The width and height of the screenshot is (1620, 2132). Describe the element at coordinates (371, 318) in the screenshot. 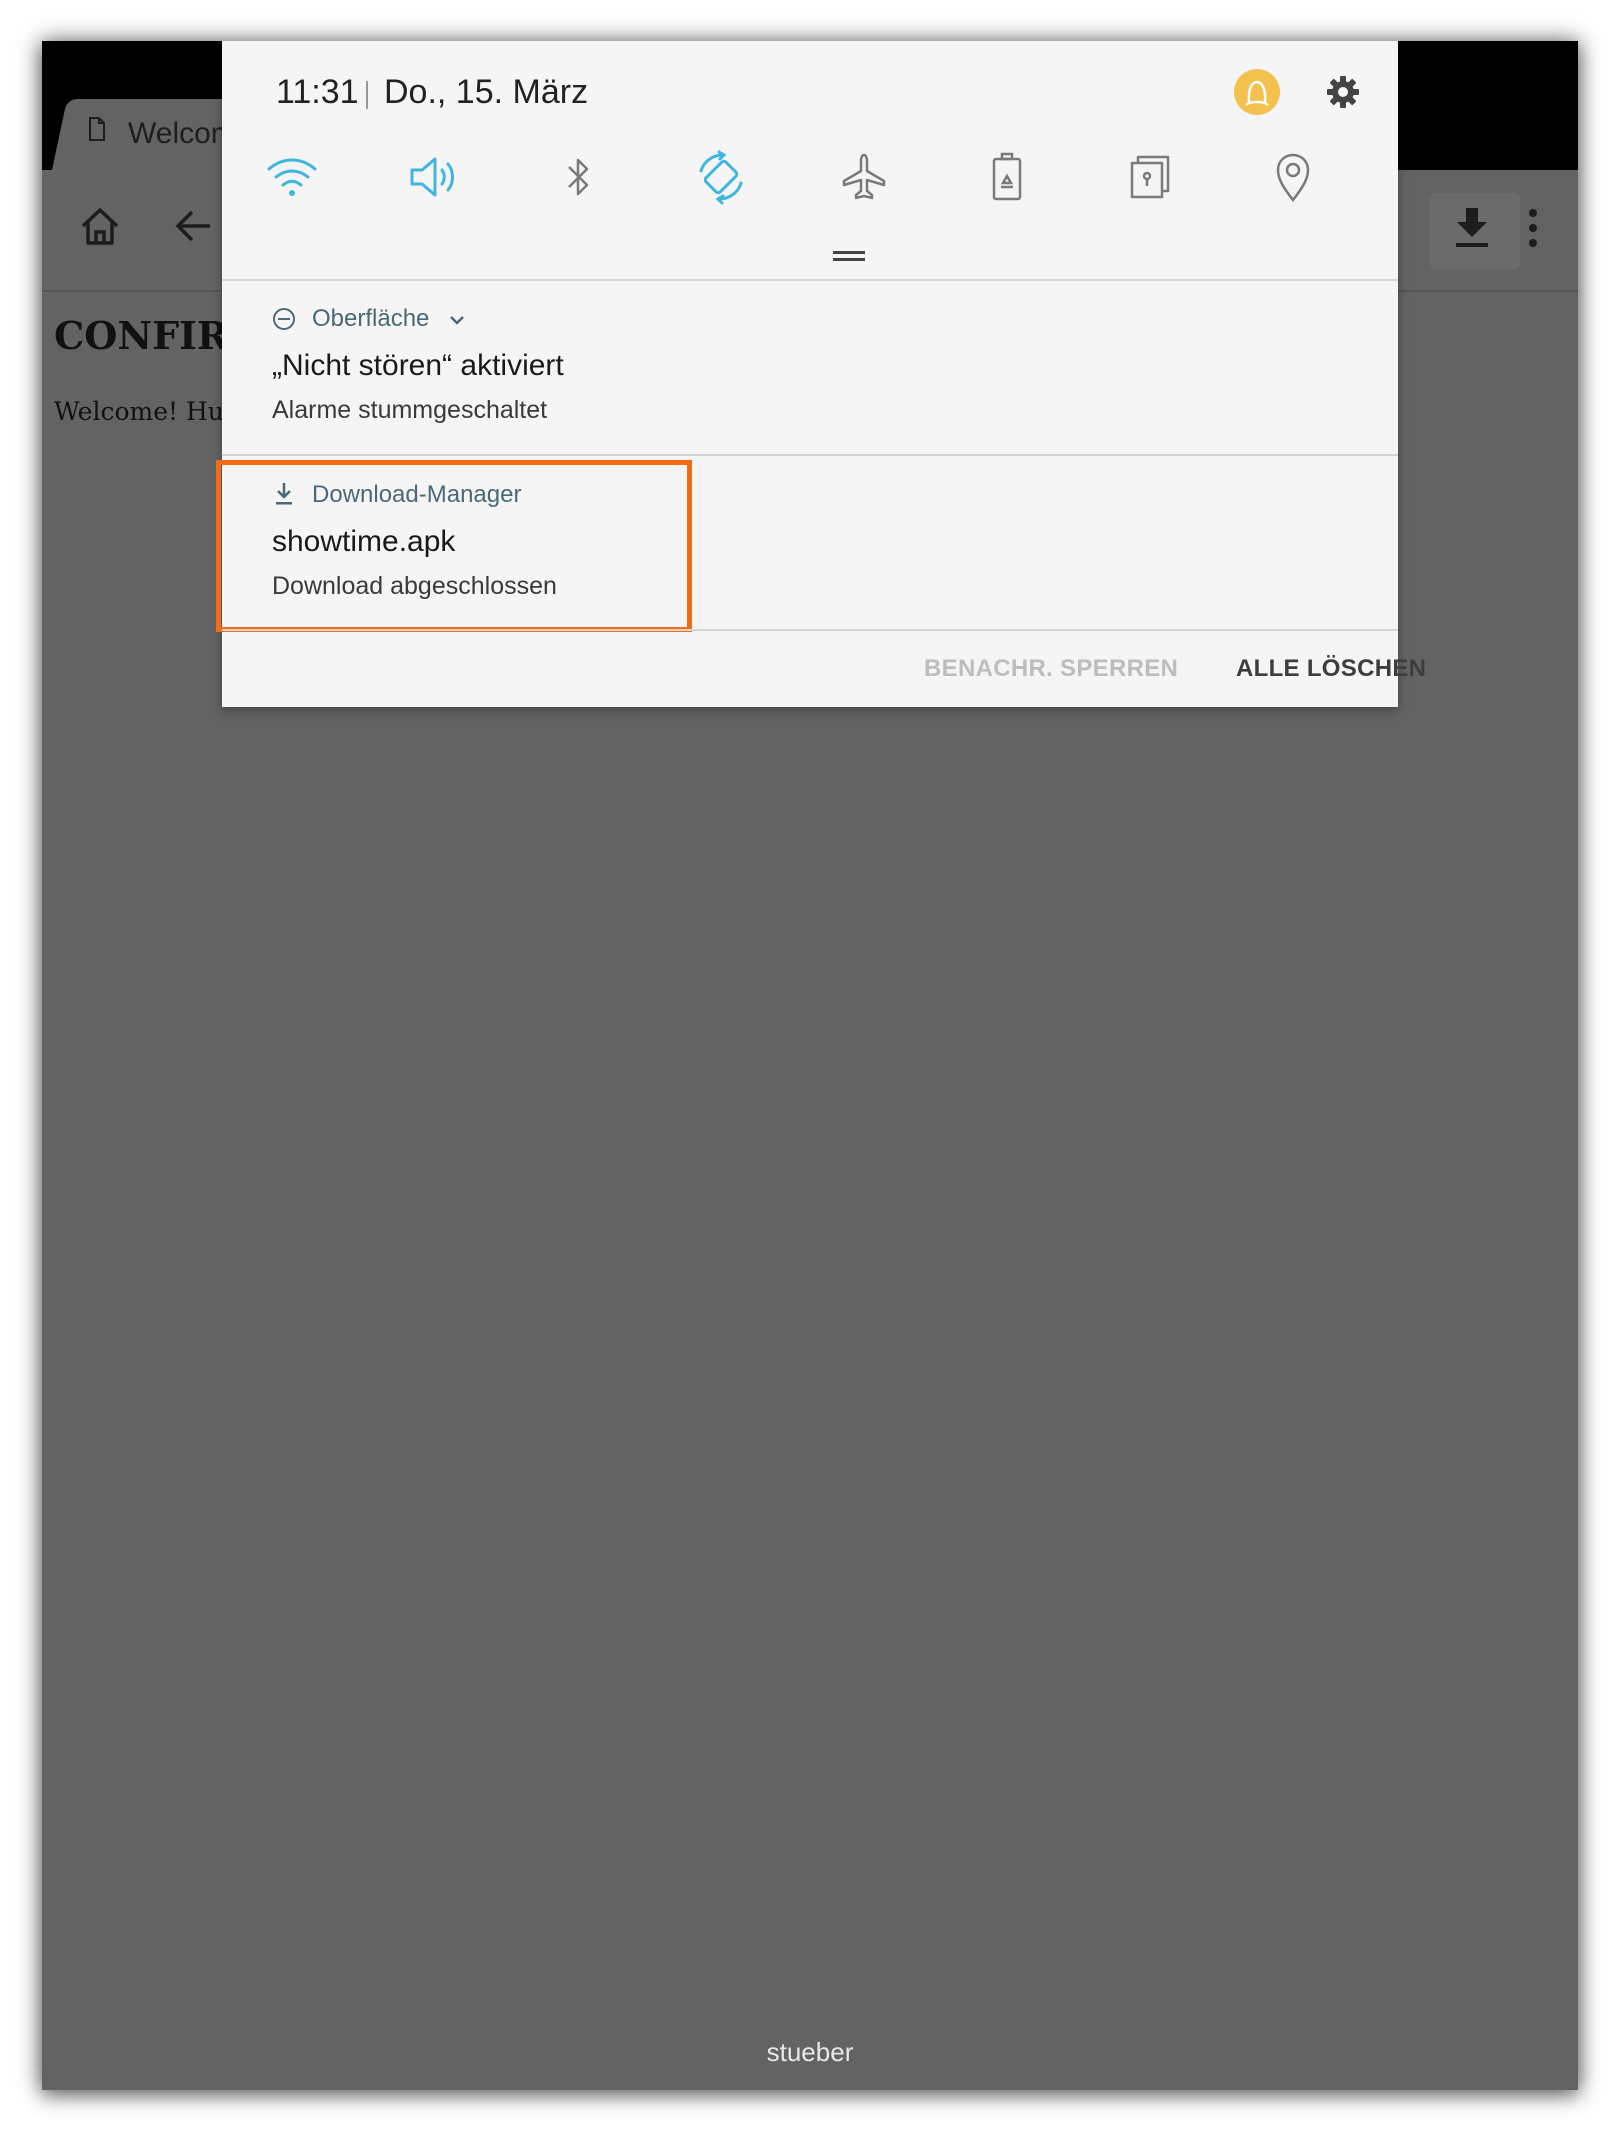

I see `notification-app-name: Oberfläche` at that location.